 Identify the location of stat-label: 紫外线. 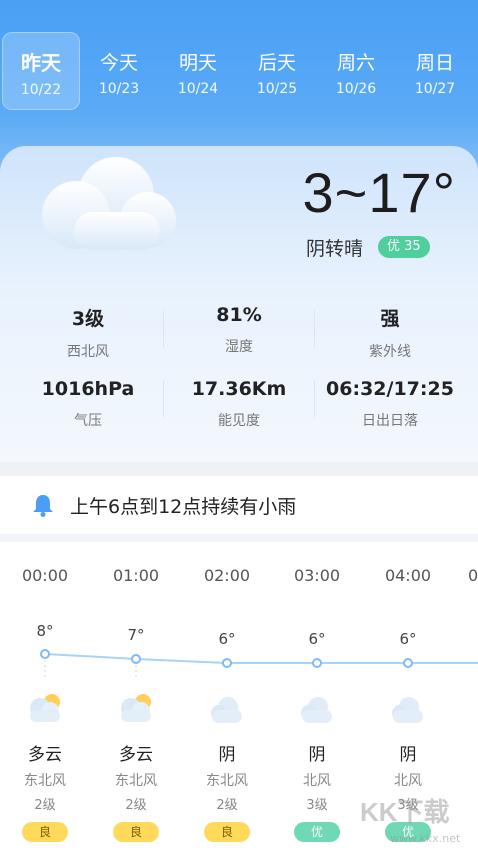
(390, 352).